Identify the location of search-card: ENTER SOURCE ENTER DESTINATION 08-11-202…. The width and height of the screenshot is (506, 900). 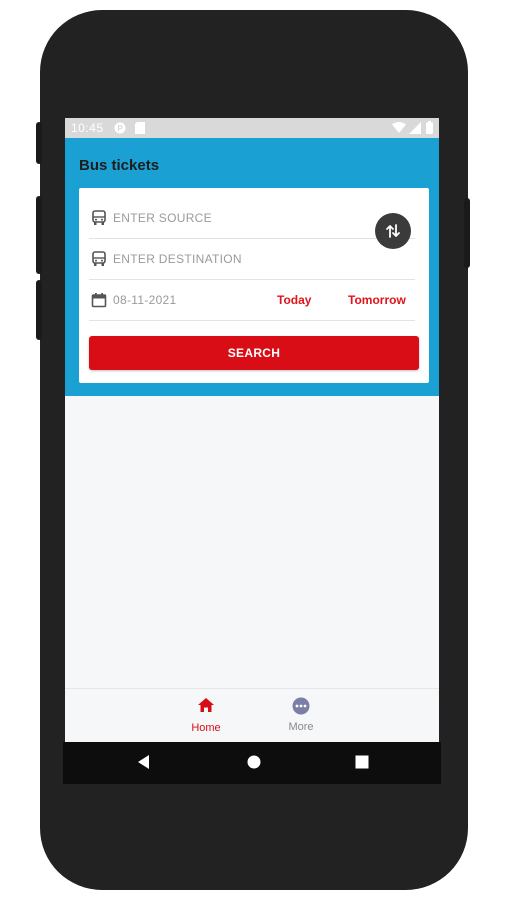
(254, 285).